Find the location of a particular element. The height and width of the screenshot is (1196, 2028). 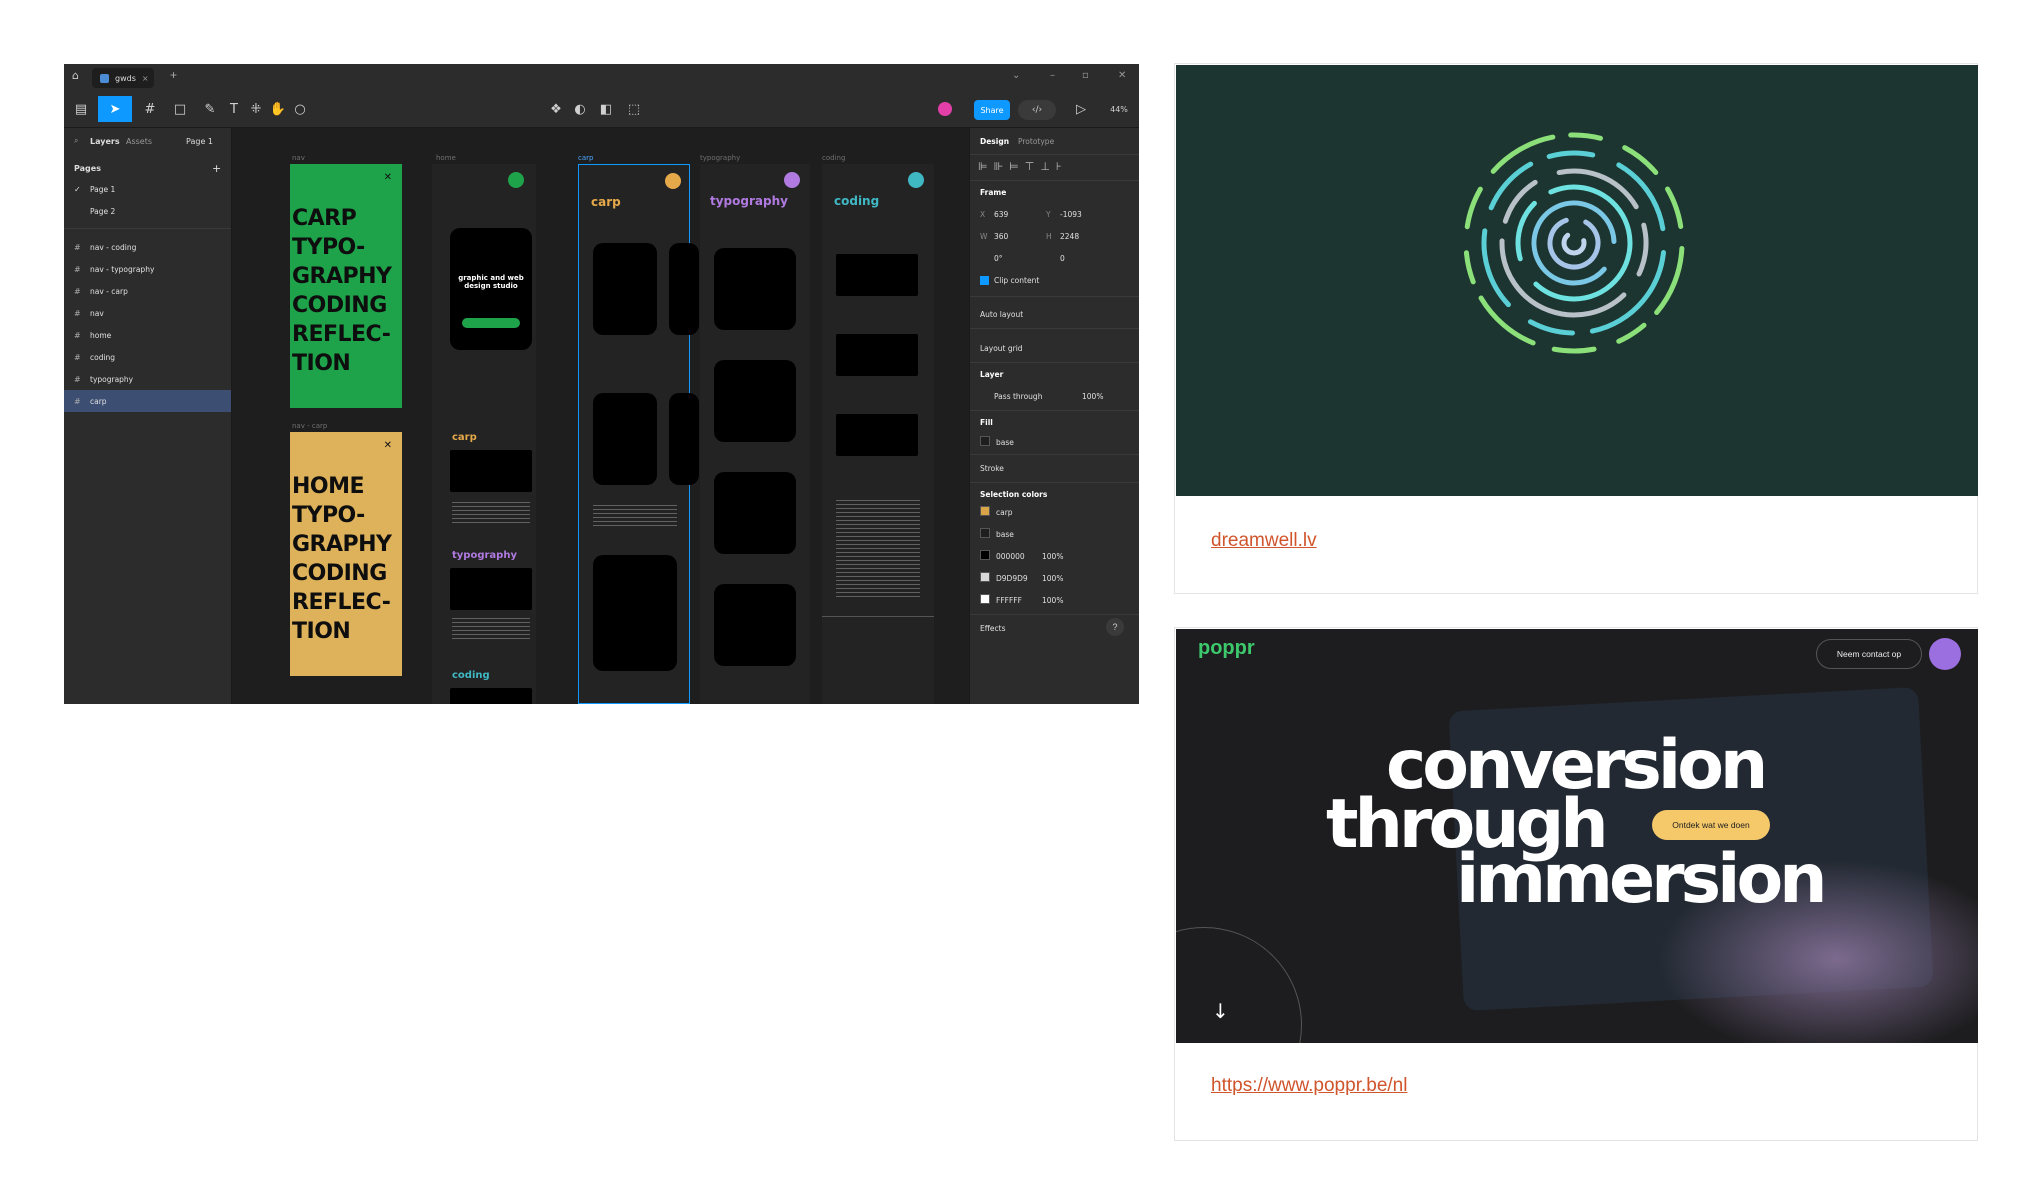

menu-avatar-button is located at coordinates (1945, 654).